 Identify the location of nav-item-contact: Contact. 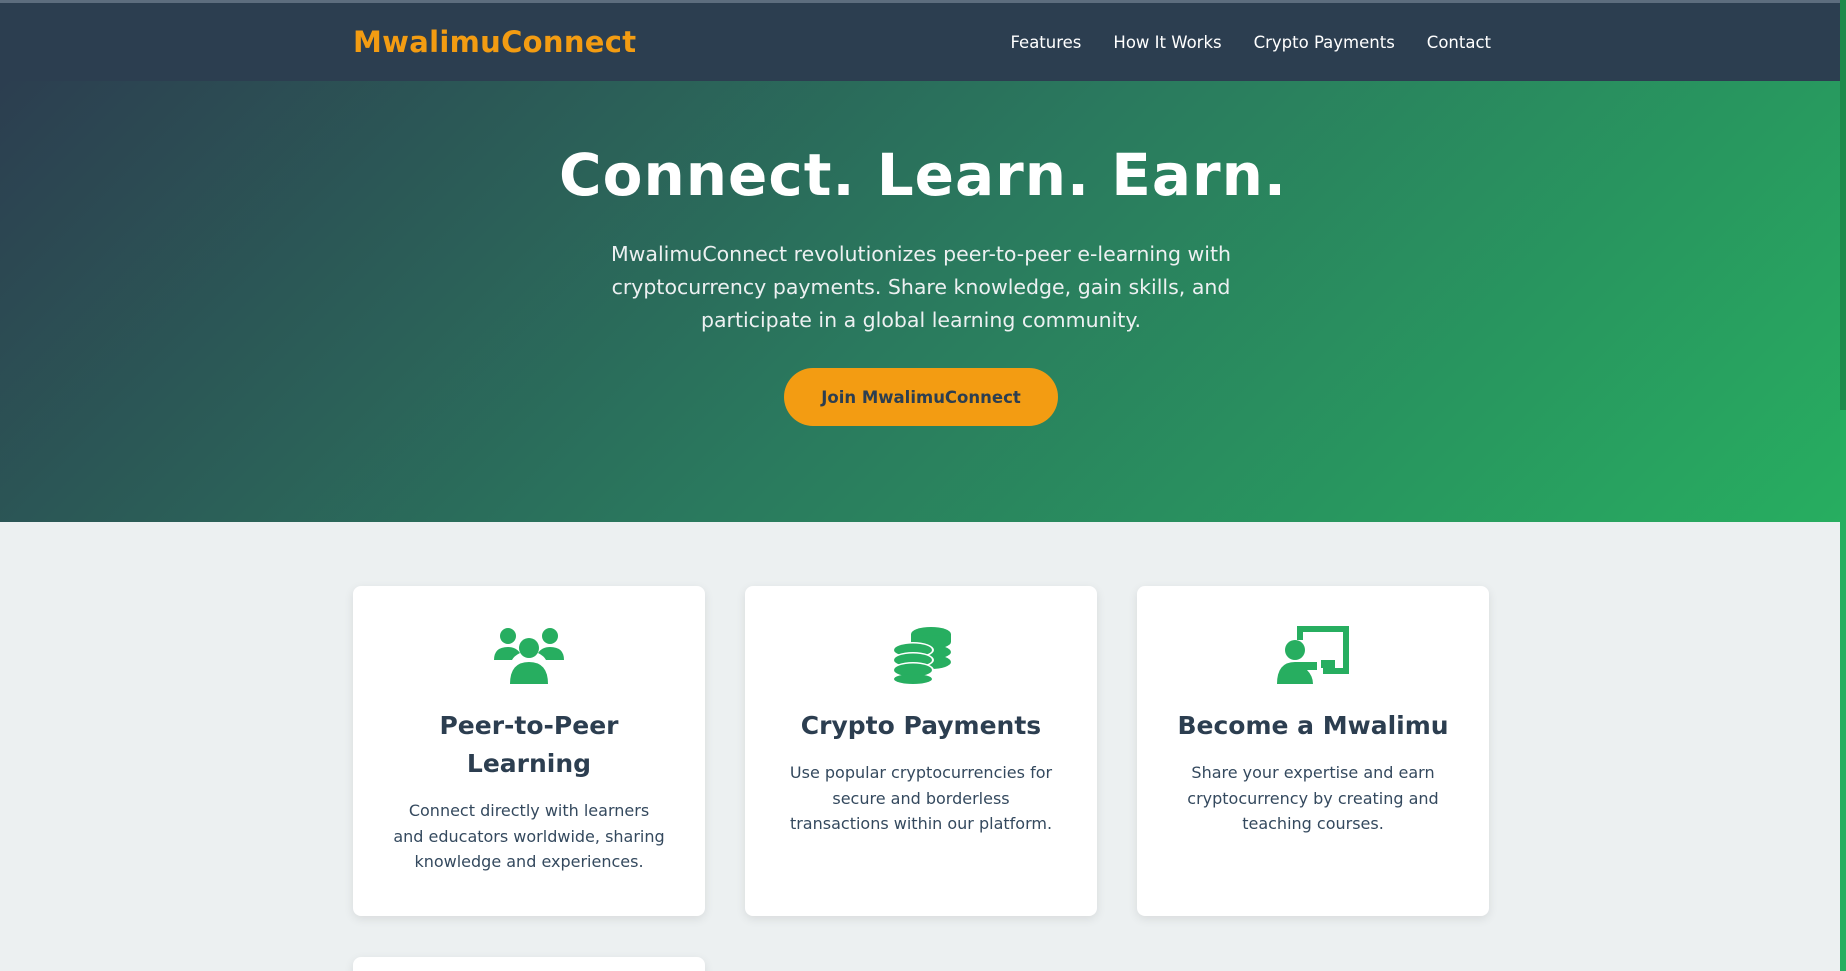
(1459, 42).